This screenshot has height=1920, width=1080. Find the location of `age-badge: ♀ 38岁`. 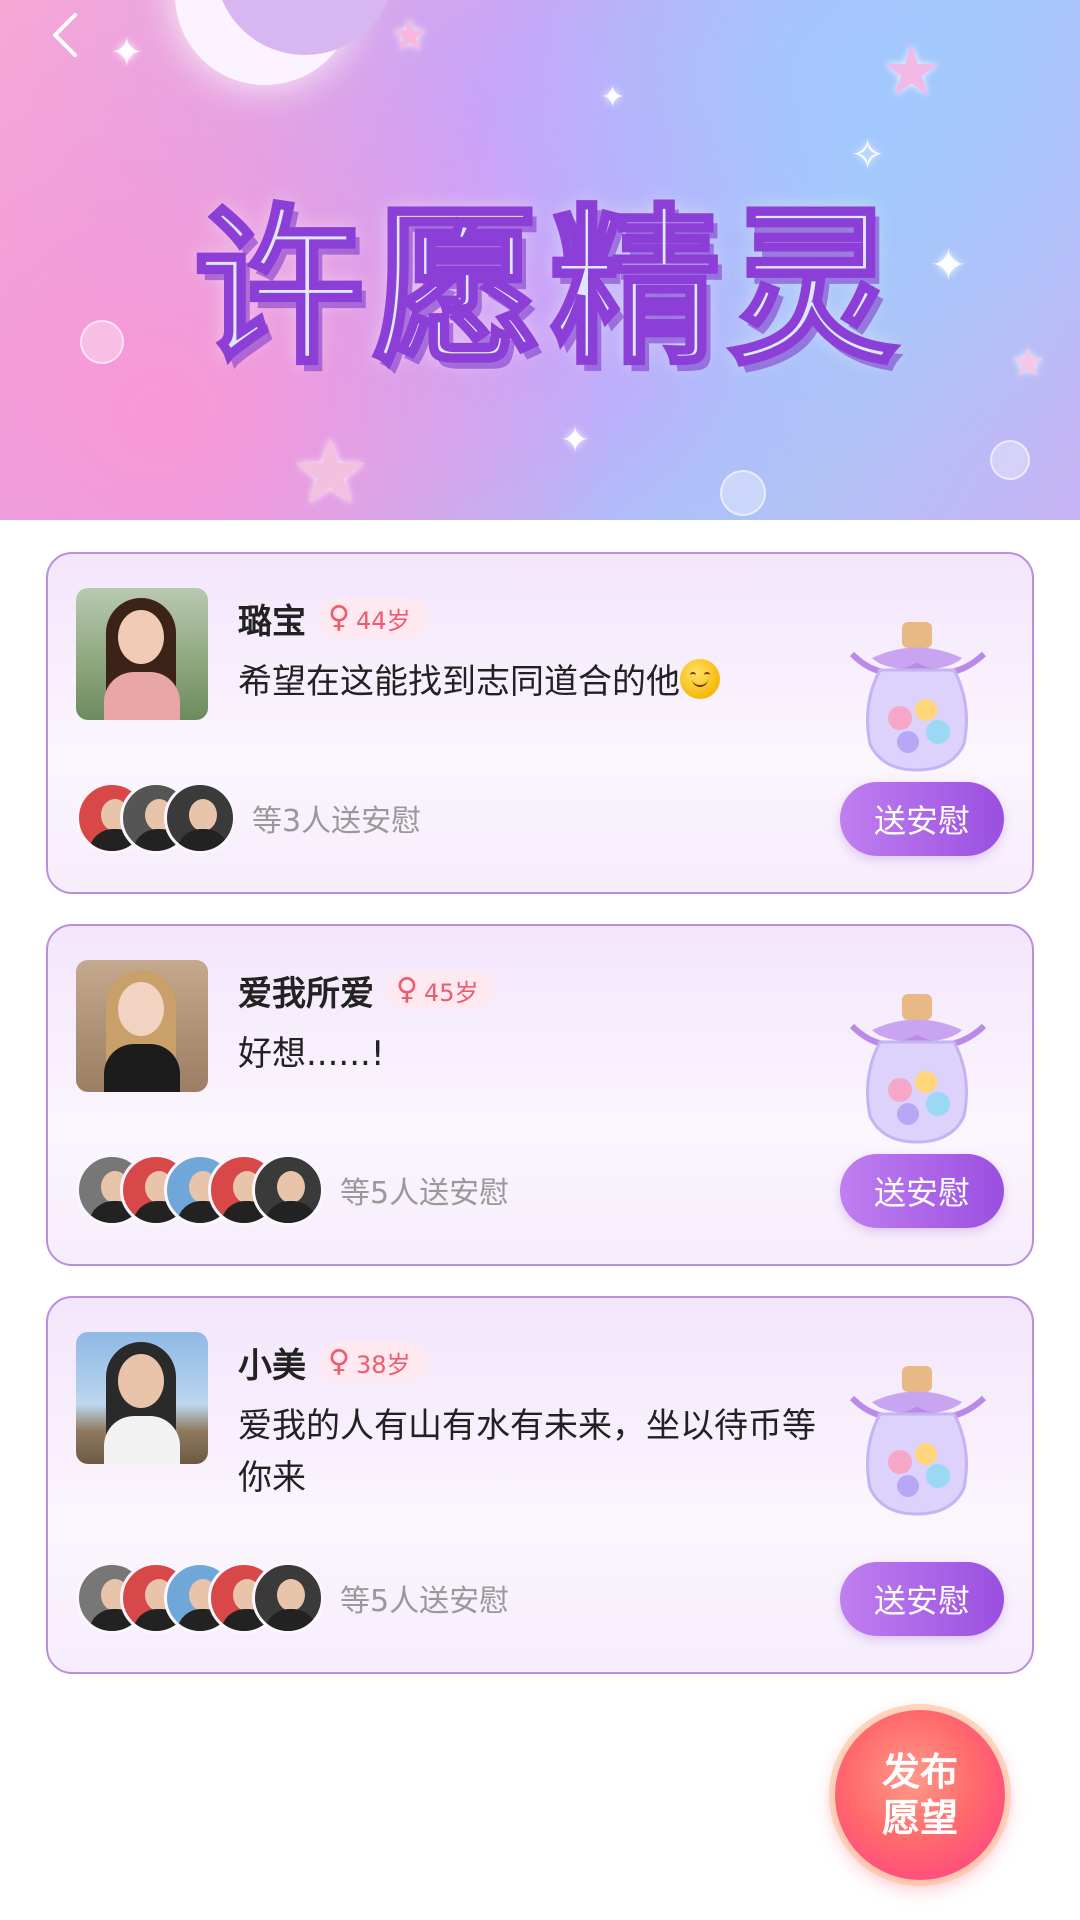

age-badge: ♀ 38岁 is located at coordinates (372, 1362).